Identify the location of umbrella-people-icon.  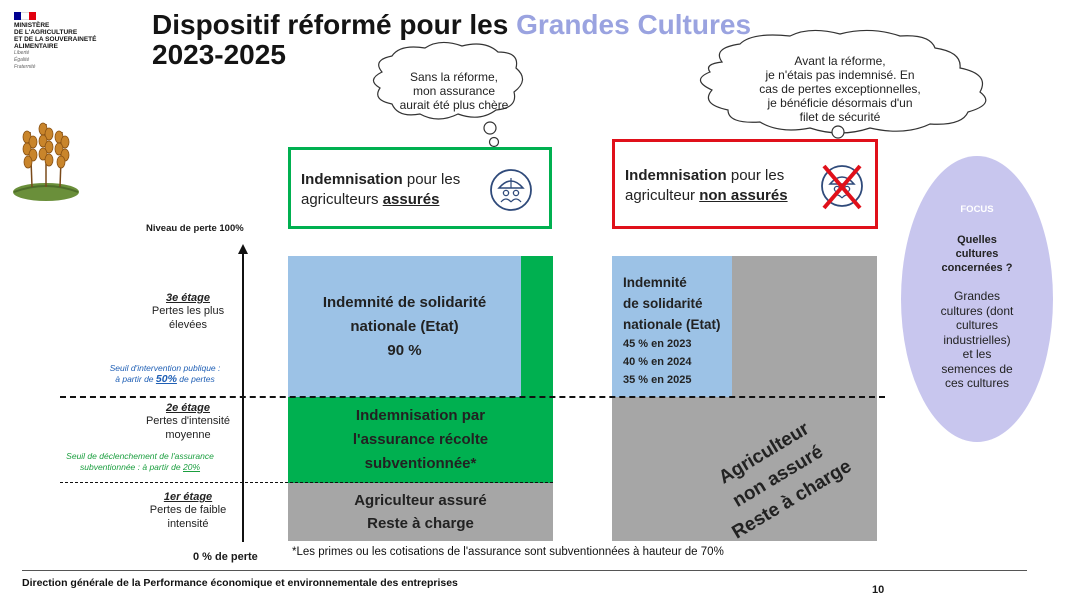
(511, 190).